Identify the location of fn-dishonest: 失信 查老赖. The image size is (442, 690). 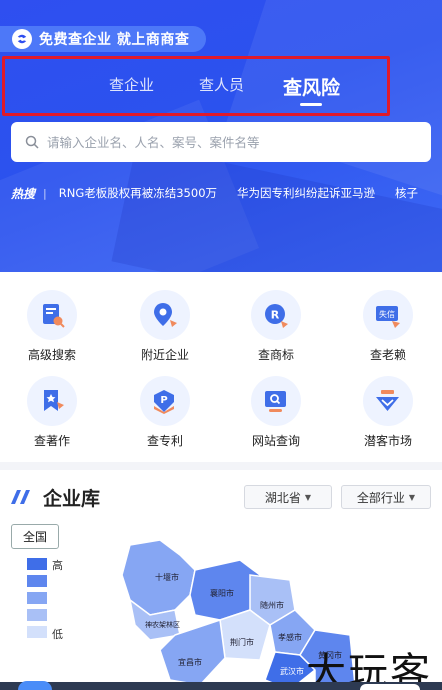
(387, 326).